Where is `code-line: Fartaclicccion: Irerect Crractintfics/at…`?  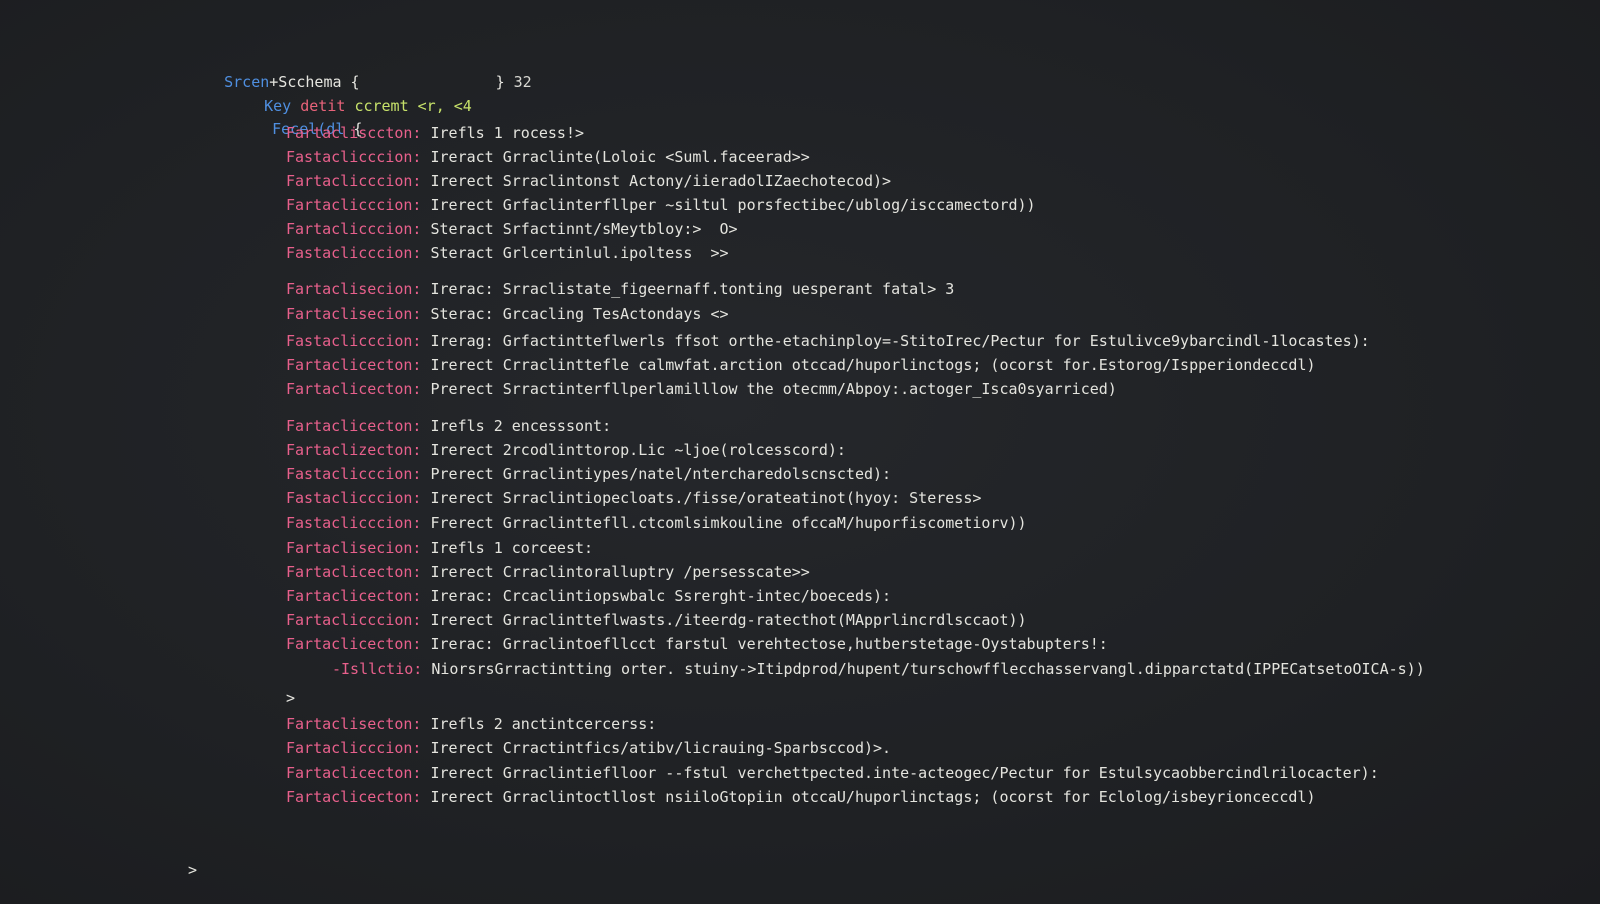 code-line: Fartaclicccion: Irerect Crractintfics/at… is located at coordinates (588, 748).